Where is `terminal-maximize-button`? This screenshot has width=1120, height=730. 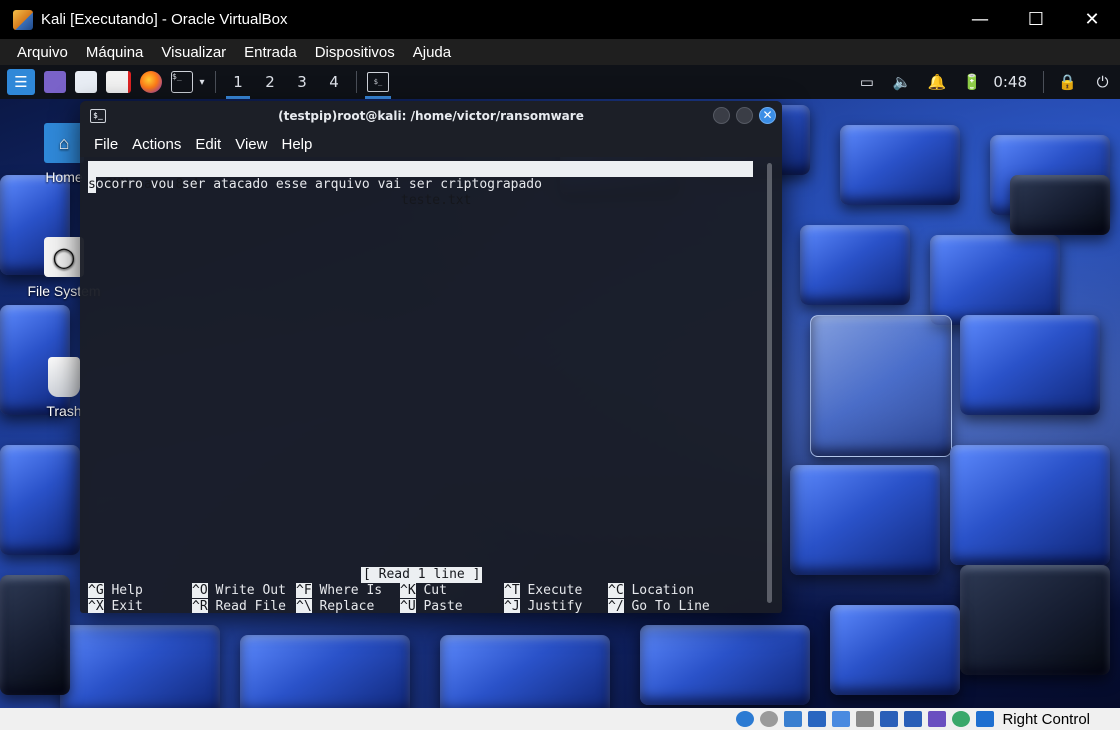 terminal-maximize-button is located at coordinates (744, 115).